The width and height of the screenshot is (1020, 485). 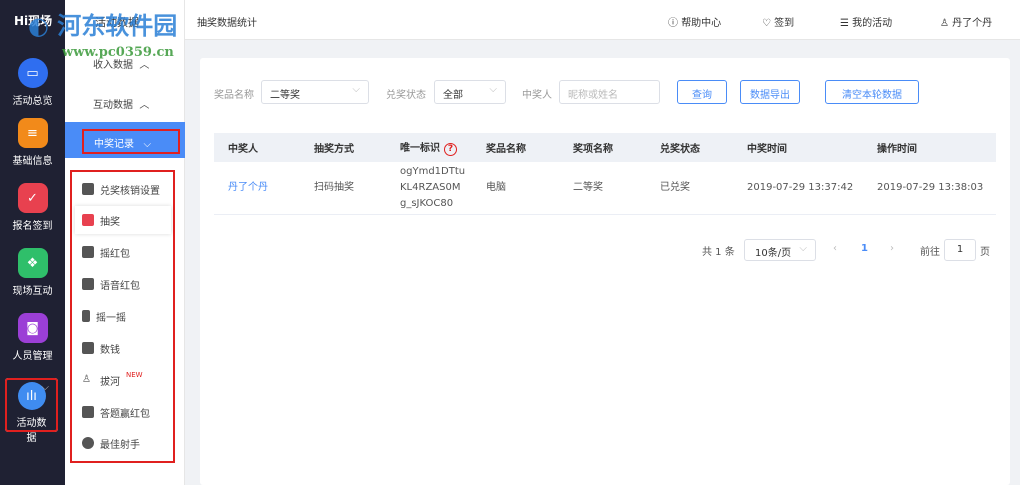 I want to click on group-label: 互动数据, so click(x=113, y=105).